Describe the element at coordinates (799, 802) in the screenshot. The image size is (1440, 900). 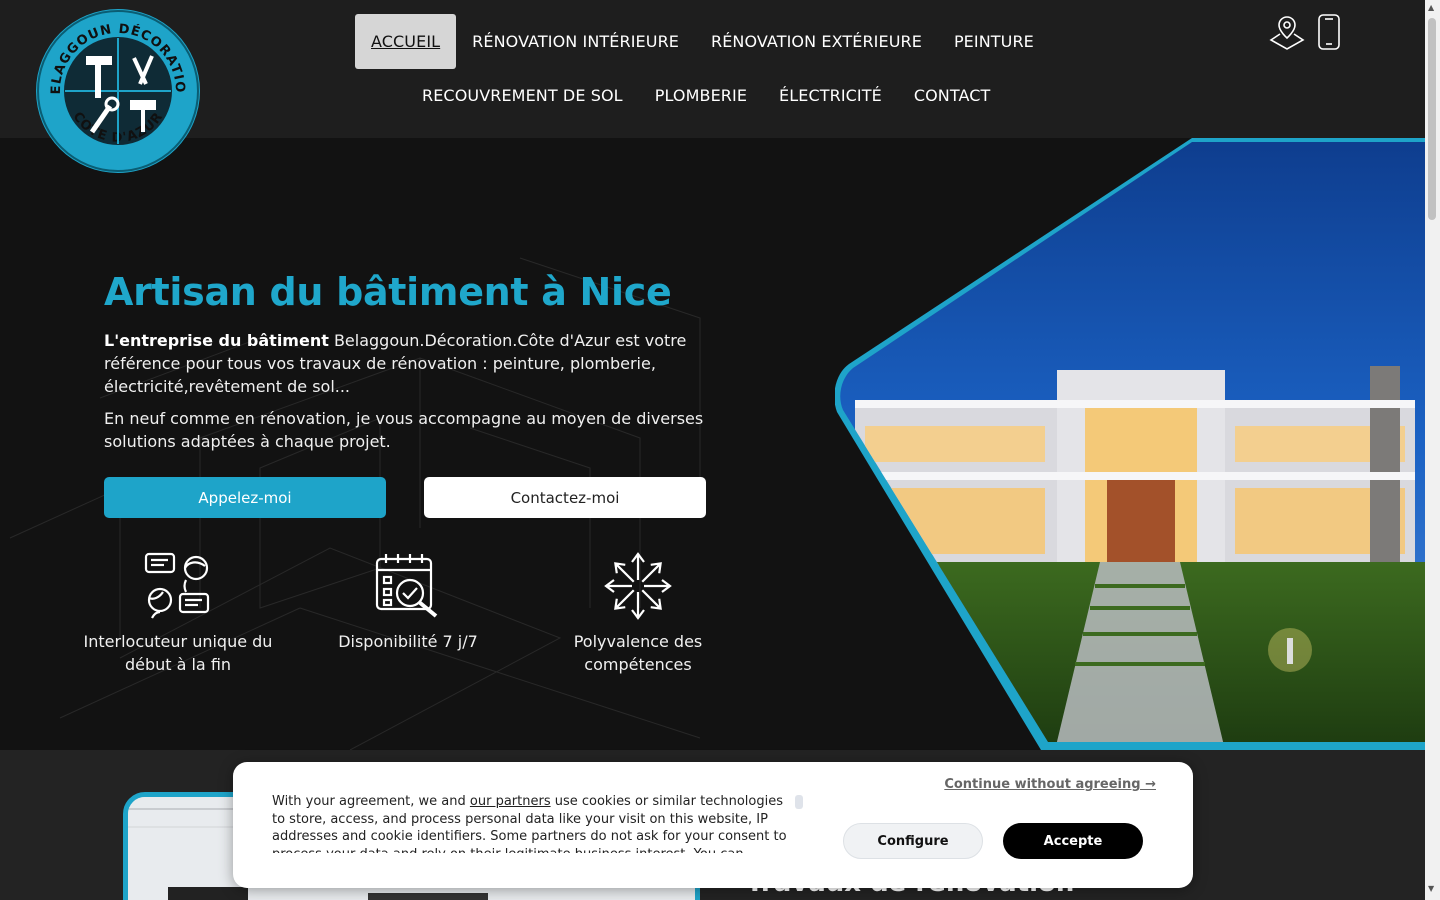
I see `cookie-text-scrollbar` at that location.